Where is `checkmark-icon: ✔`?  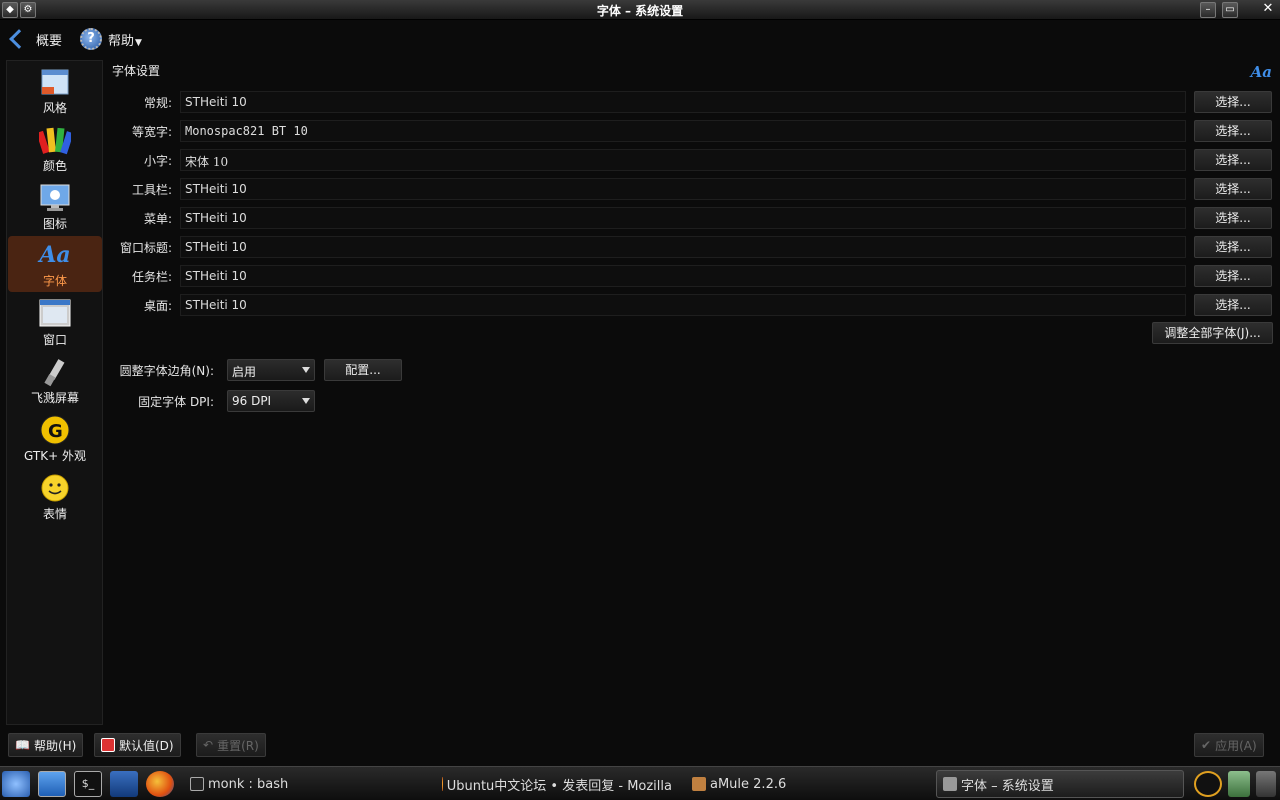 checkmark-icon: ✔ is located at coordinates (1206, 745).